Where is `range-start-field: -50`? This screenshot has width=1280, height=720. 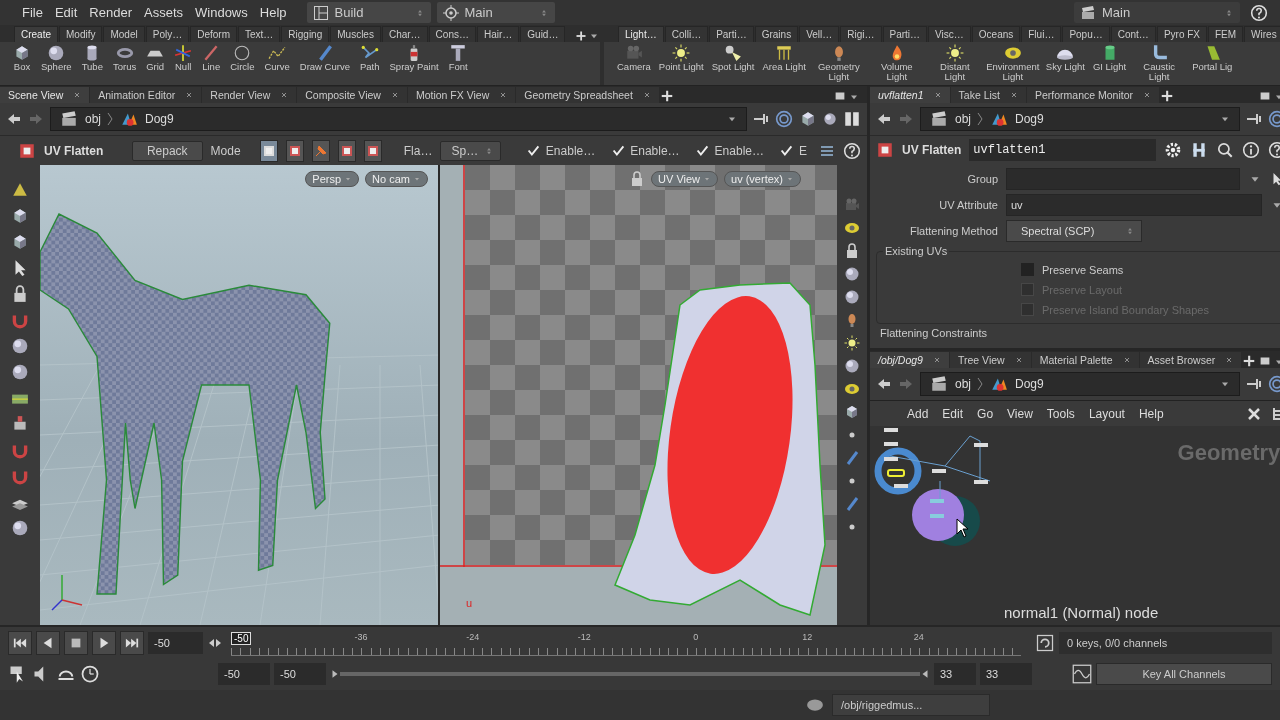 range-start-field: -50 is located at coordinates (300, 674).